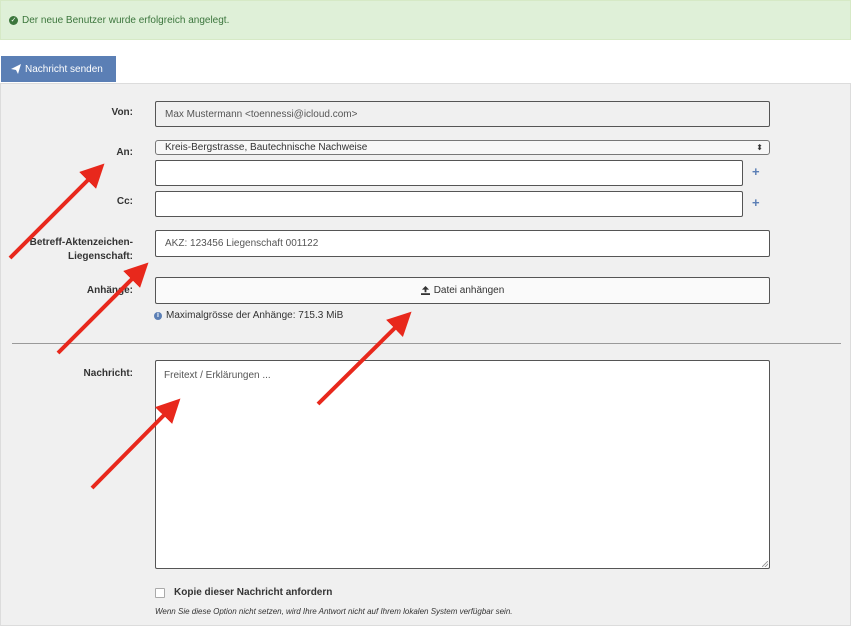  I want to click on copy-checkbox, so click(160, 592).